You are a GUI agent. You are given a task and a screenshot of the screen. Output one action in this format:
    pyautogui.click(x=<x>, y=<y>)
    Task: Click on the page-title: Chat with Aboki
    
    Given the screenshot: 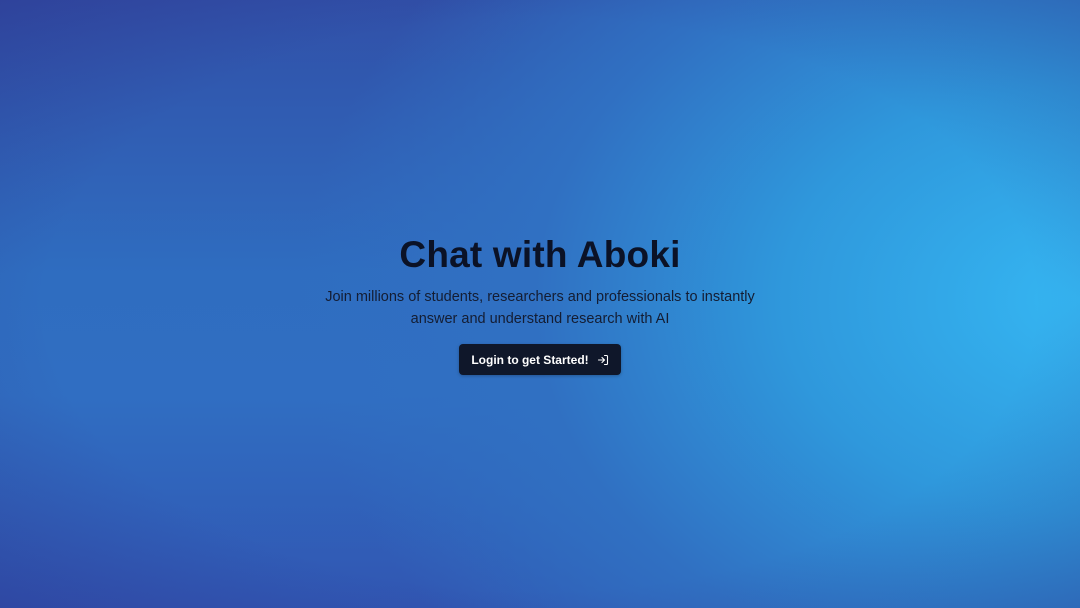 What is the action you would take?
    pyautogui.click(x=540, y=254)
    